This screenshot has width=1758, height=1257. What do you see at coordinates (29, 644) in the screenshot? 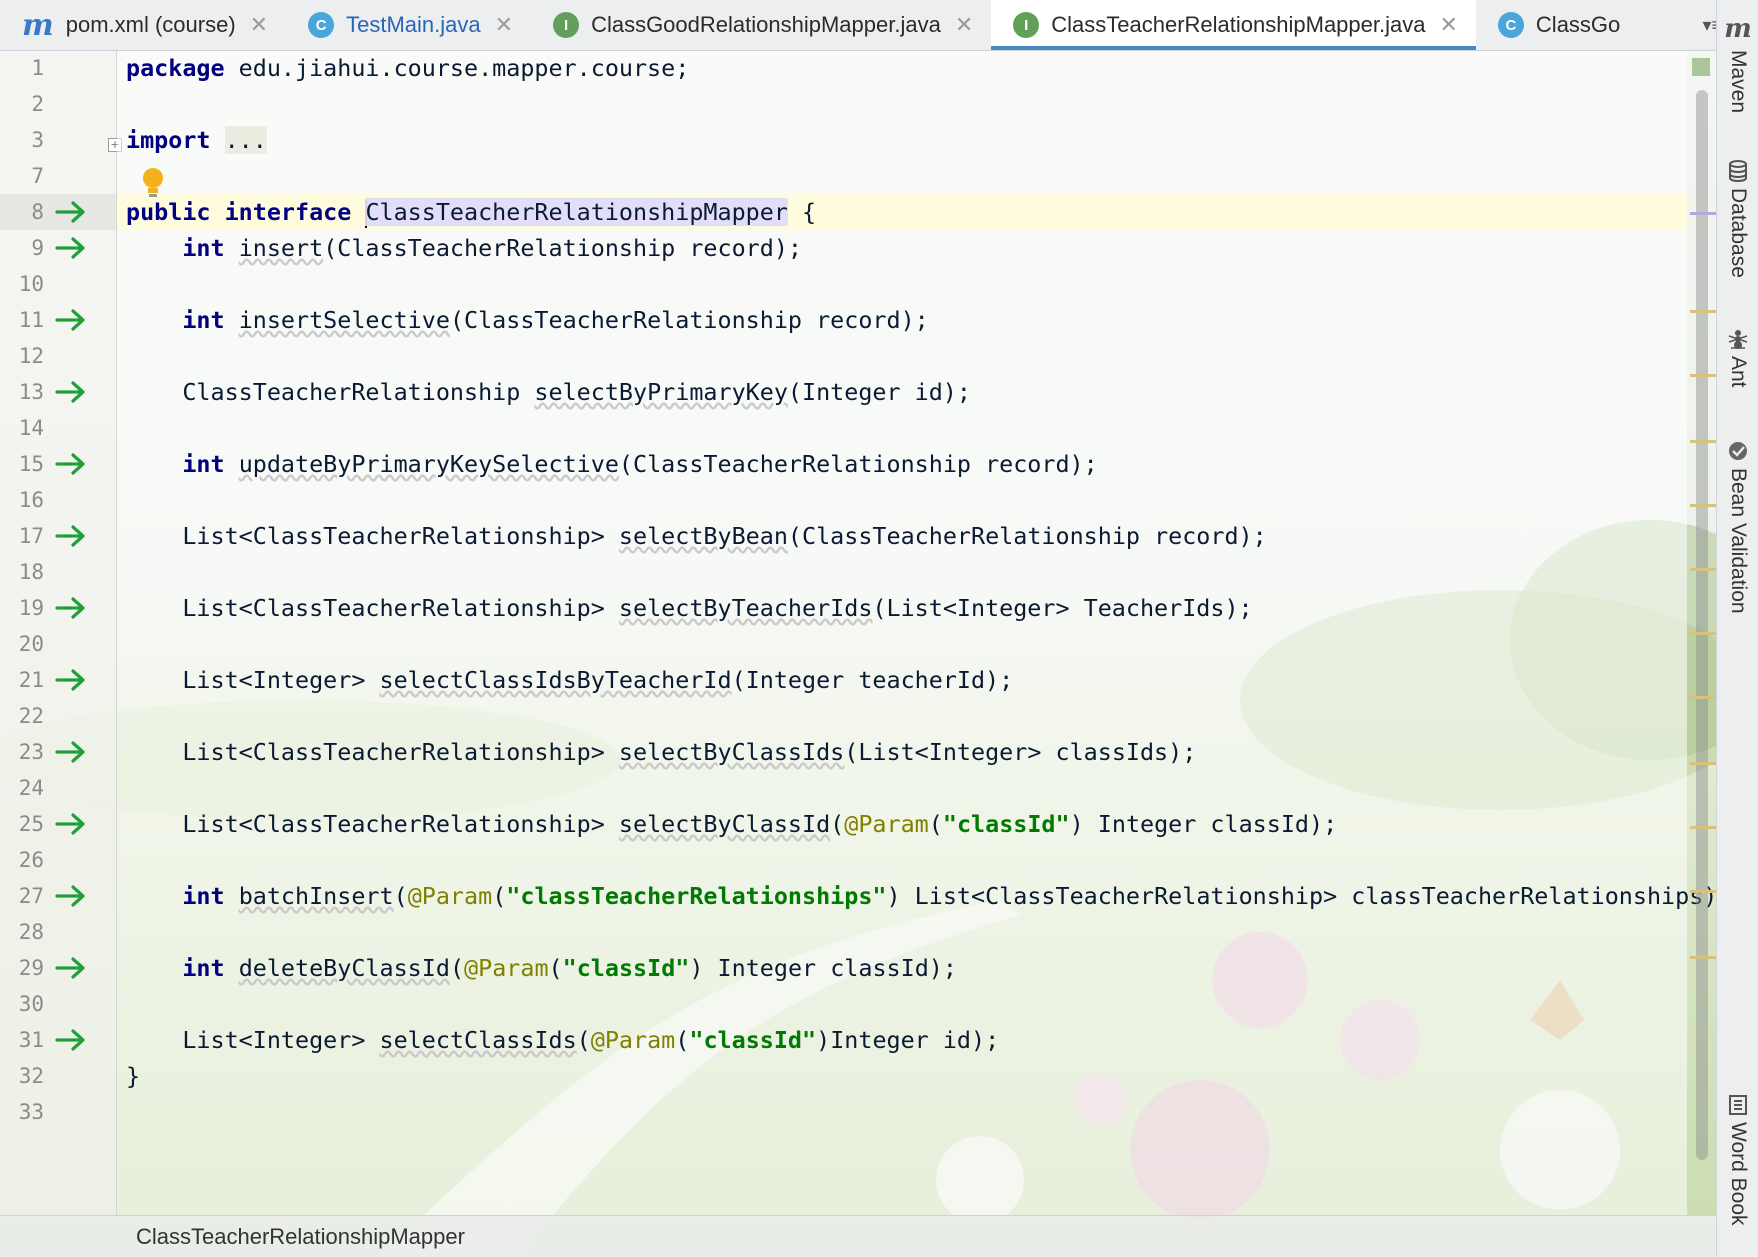
I see `line-number: 20` at bounding box center [29, 644].